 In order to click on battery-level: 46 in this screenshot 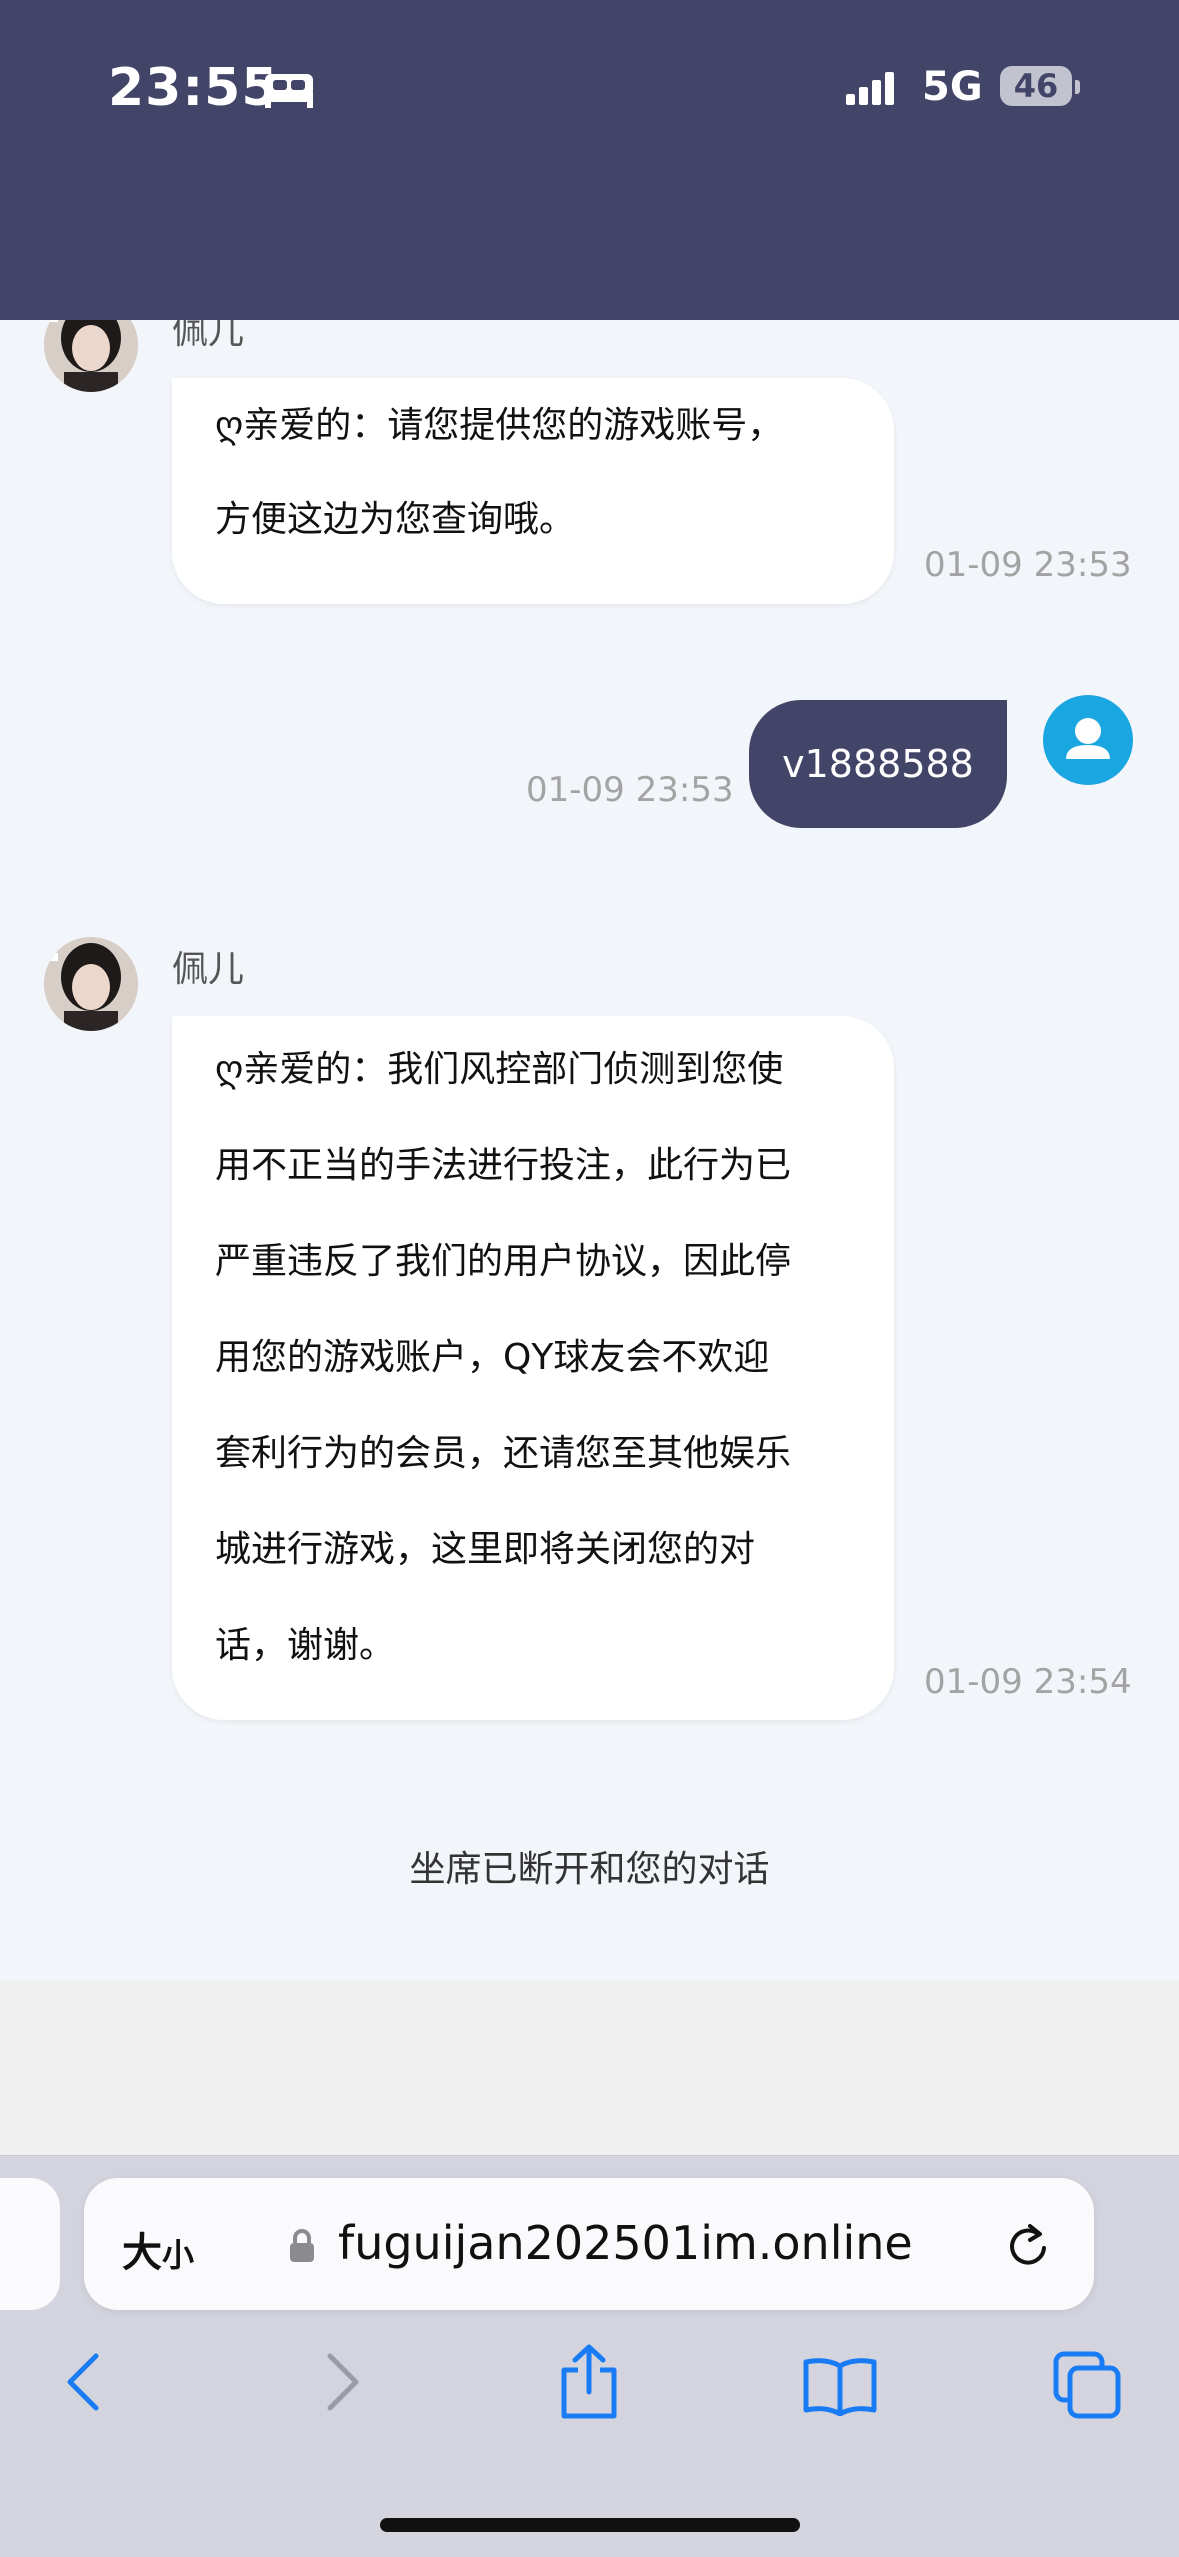, I will do `click(1036, 86)`.